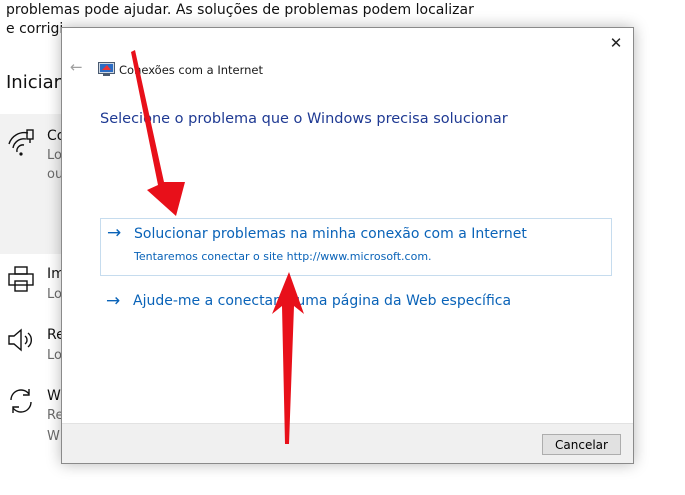 This screenshot has height=495, width=685. What do you see at coordinates (76, 67) in the screenshot?
I see `back-arrow-icon: ←` at bounding box center [76, 67].